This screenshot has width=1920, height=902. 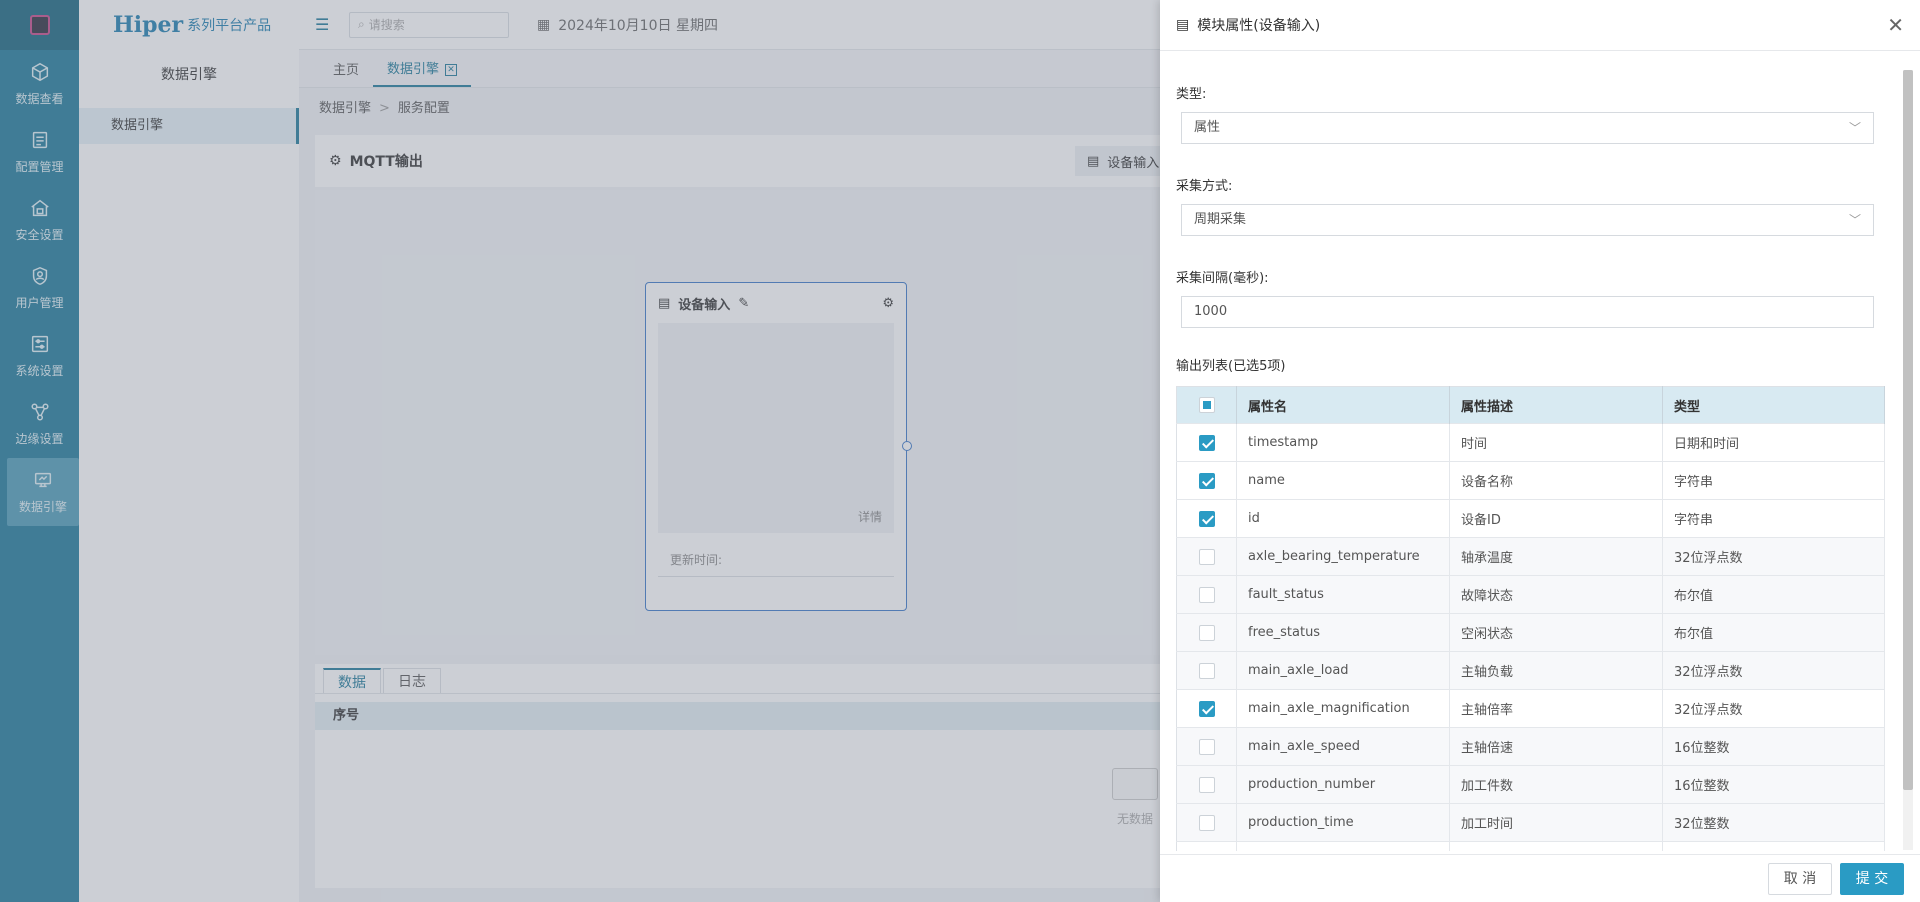 I want to click on cell-desc: 设备名称, so click(x=1556, y=480).